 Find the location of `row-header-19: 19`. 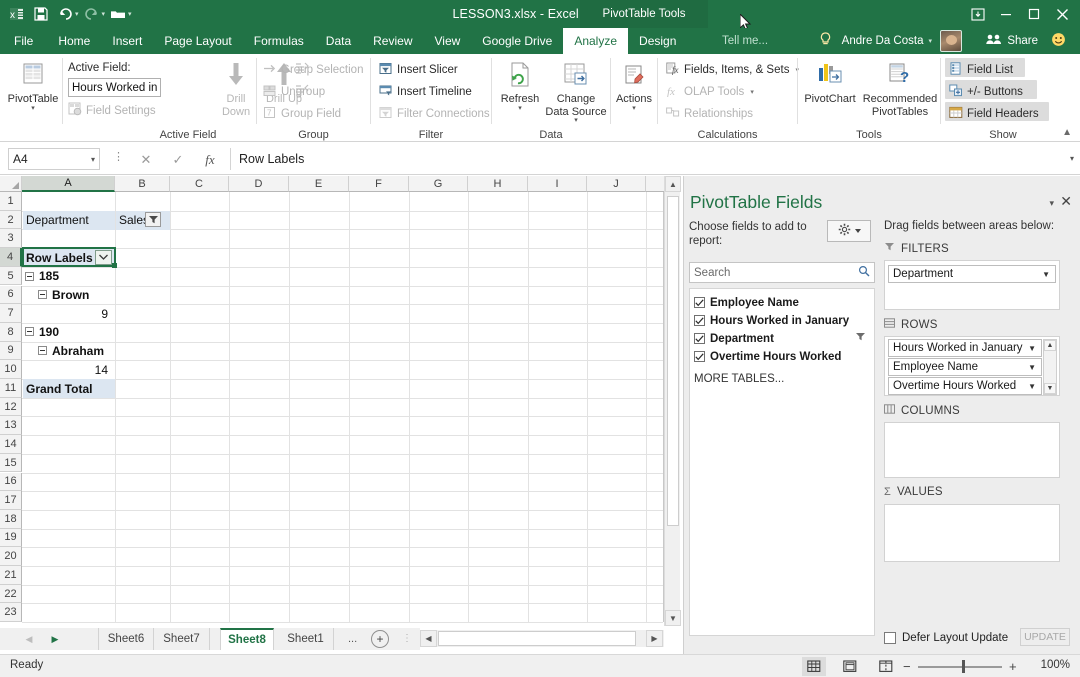

row-header-19: 19 is located at coordinates (11, 538).